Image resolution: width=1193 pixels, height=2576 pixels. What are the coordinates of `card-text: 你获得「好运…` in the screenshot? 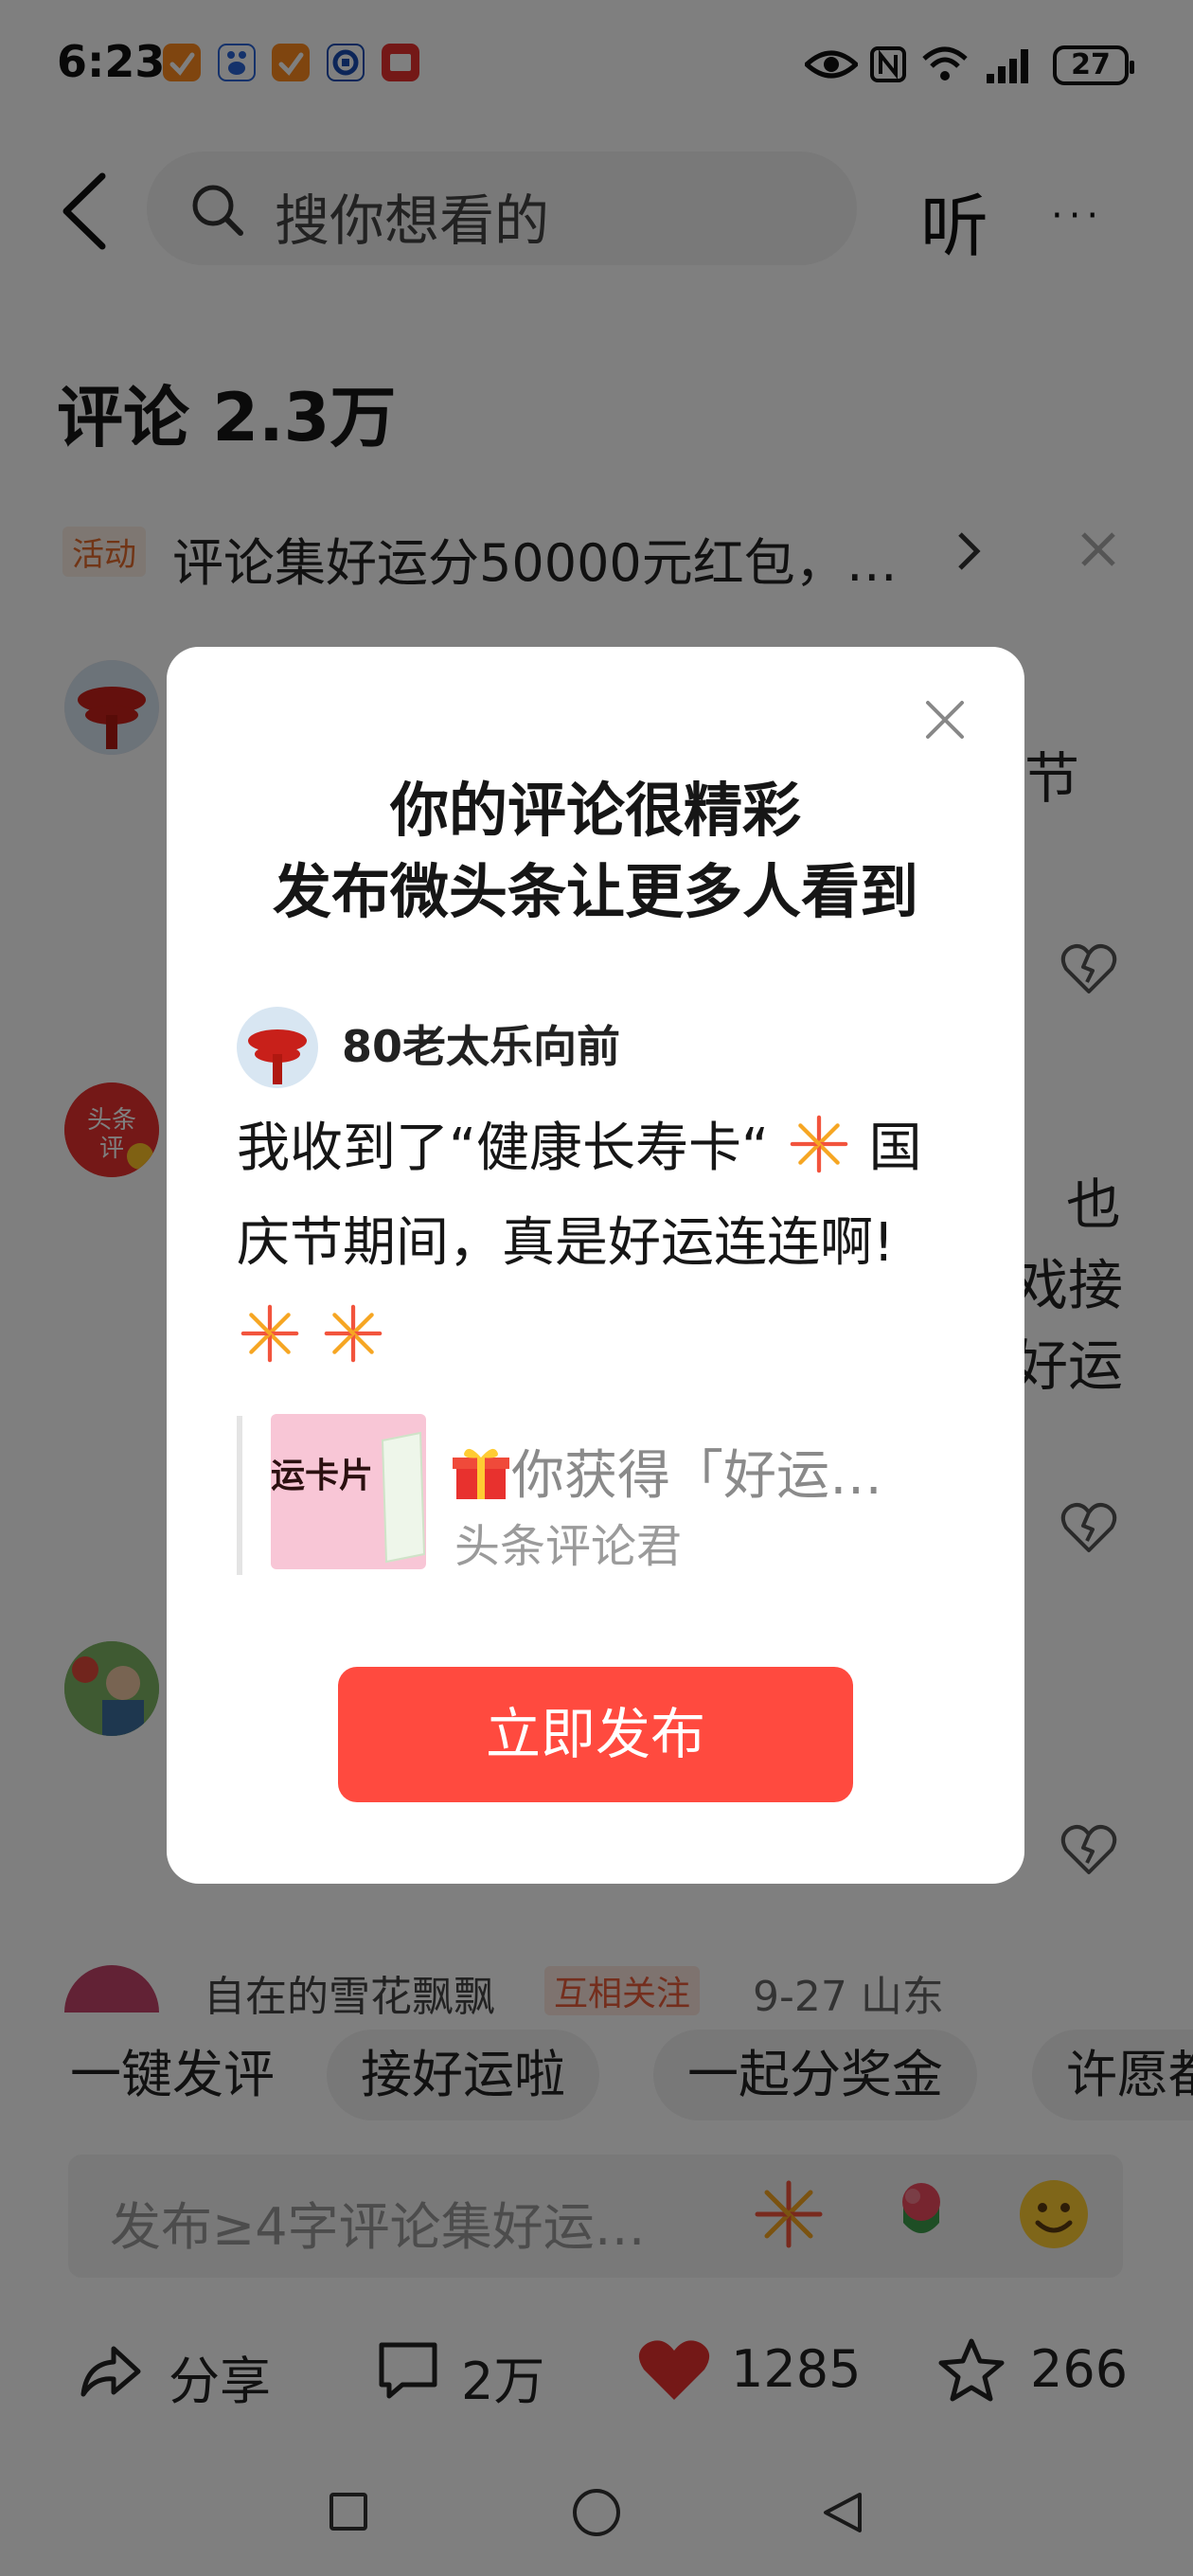 It's located at (666, 1471).